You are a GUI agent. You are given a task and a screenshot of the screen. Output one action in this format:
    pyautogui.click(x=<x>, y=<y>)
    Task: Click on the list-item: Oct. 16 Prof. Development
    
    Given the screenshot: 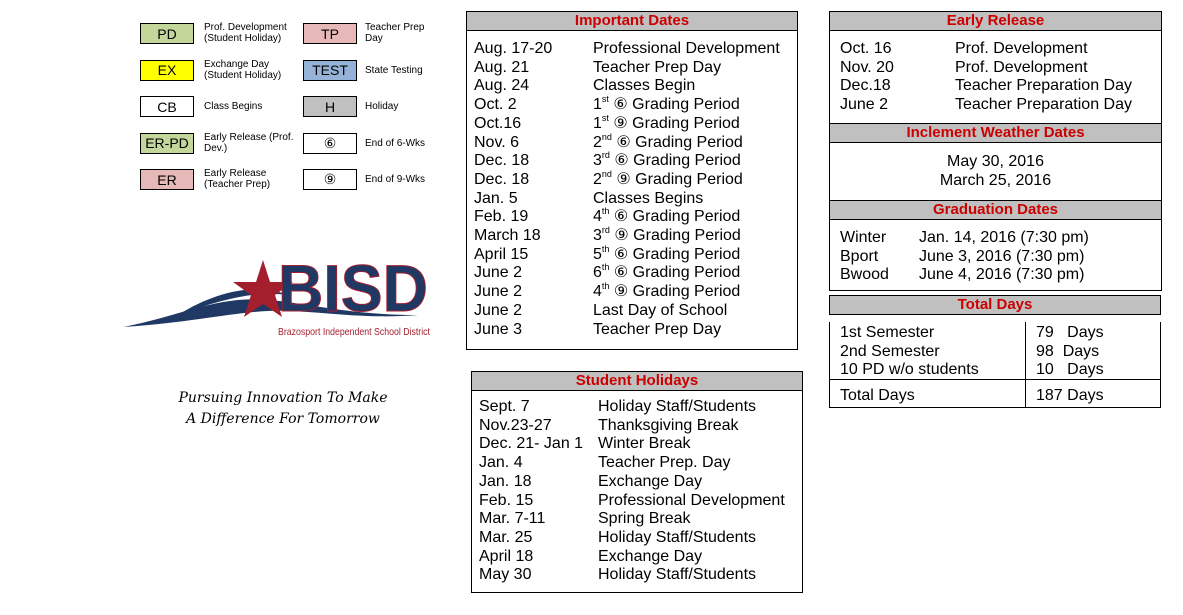 What is the action you would take?
    pyautogui.click(x=986, y=49)
    